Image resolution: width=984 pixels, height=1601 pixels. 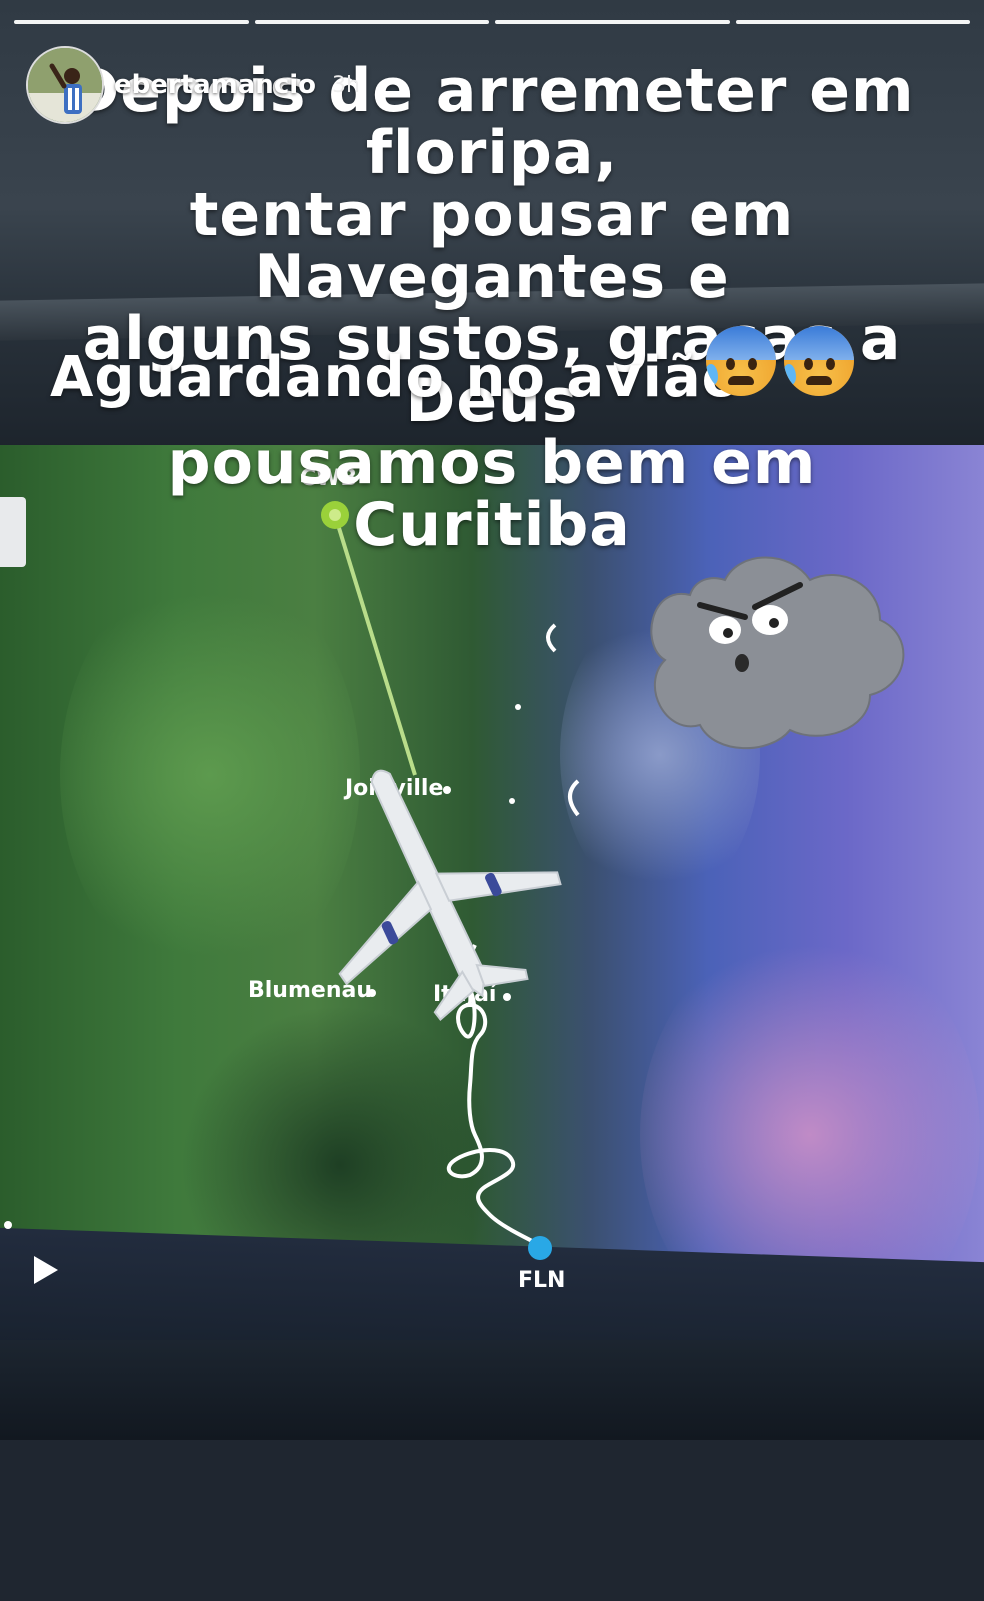 What do you see at coordinates (492, 1520) in the screenshot?
I see `story-bottom-bar` at bounding box center [492, 1520].